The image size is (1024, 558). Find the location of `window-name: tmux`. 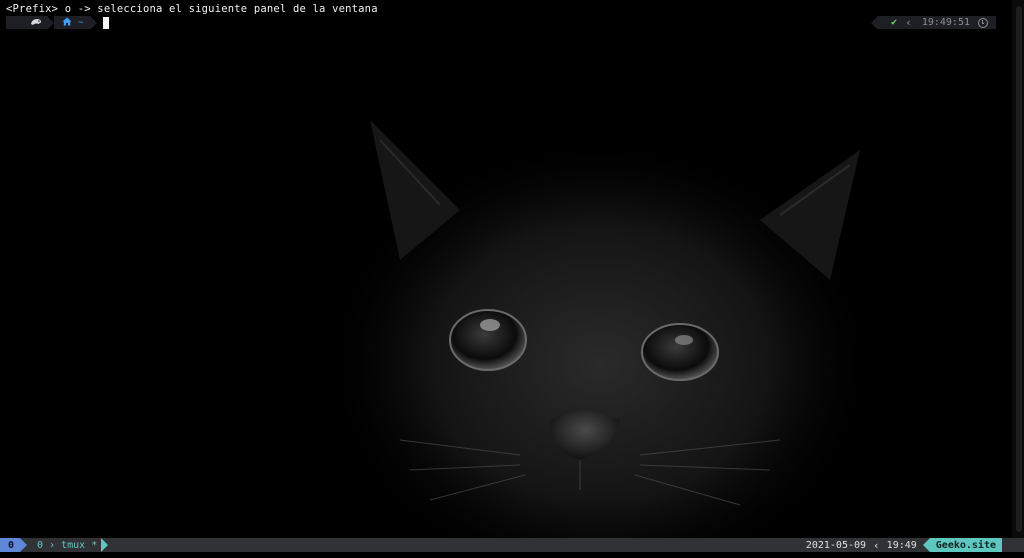

window-name: tmux is located at coordinates (73, 545).